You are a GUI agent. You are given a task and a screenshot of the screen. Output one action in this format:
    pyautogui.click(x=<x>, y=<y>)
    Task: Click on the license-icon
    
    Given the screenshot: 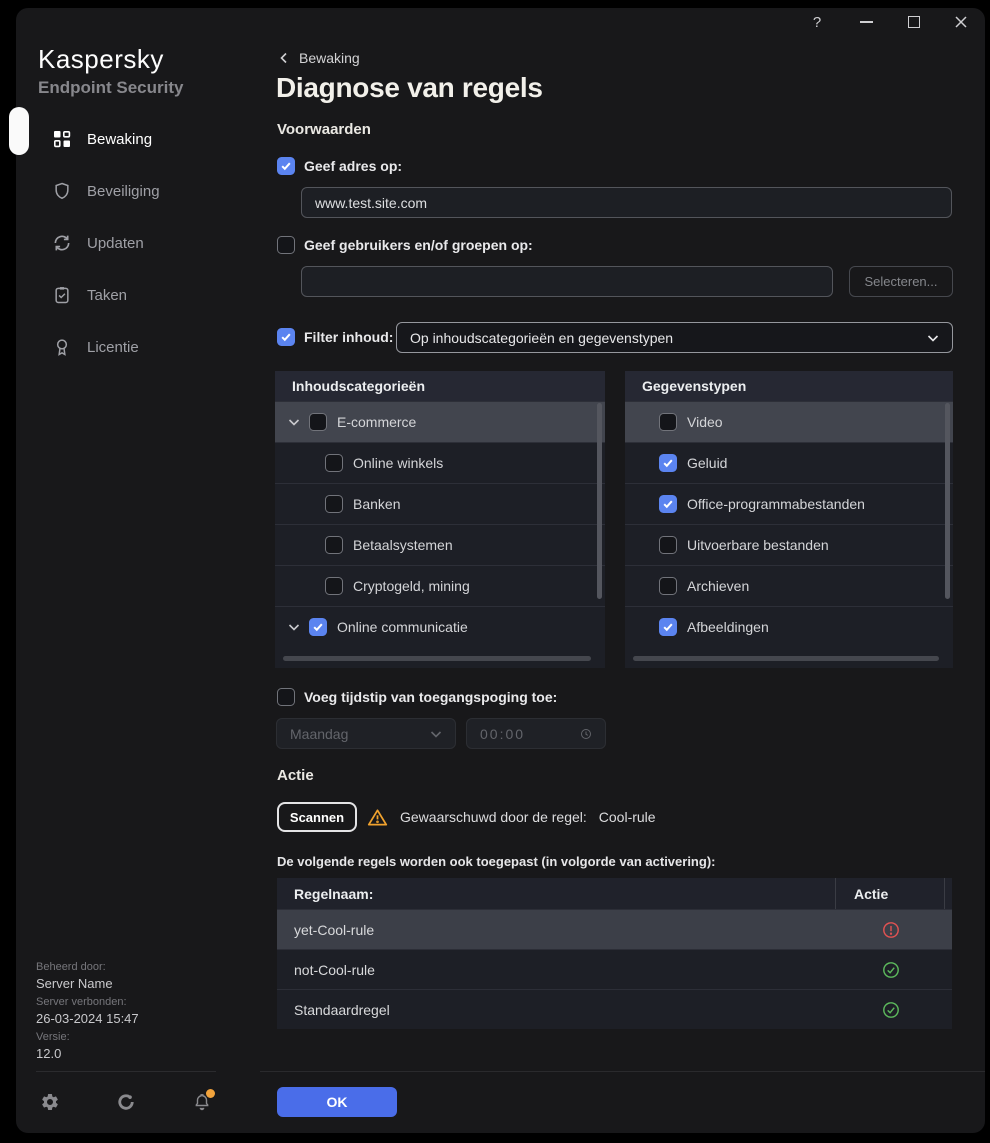 What is the action you would take?
    pyautogui.click(x=62, y=347)
    